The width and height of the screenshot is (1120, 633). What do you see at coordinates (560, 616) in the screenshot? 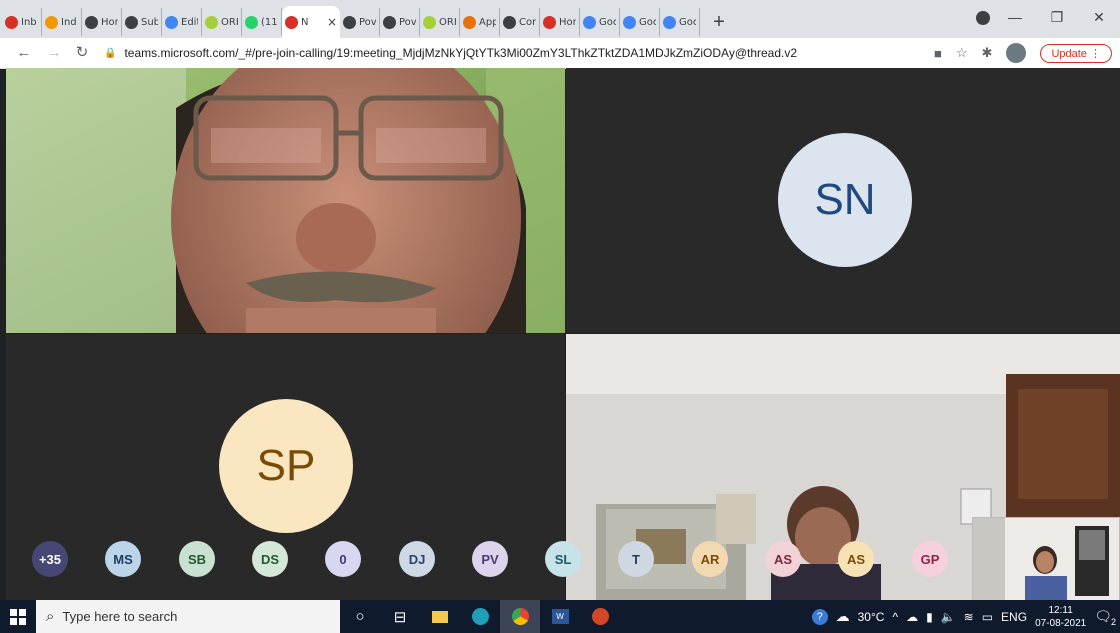
I see `word-icon: W` at bounding box center [560, 616].